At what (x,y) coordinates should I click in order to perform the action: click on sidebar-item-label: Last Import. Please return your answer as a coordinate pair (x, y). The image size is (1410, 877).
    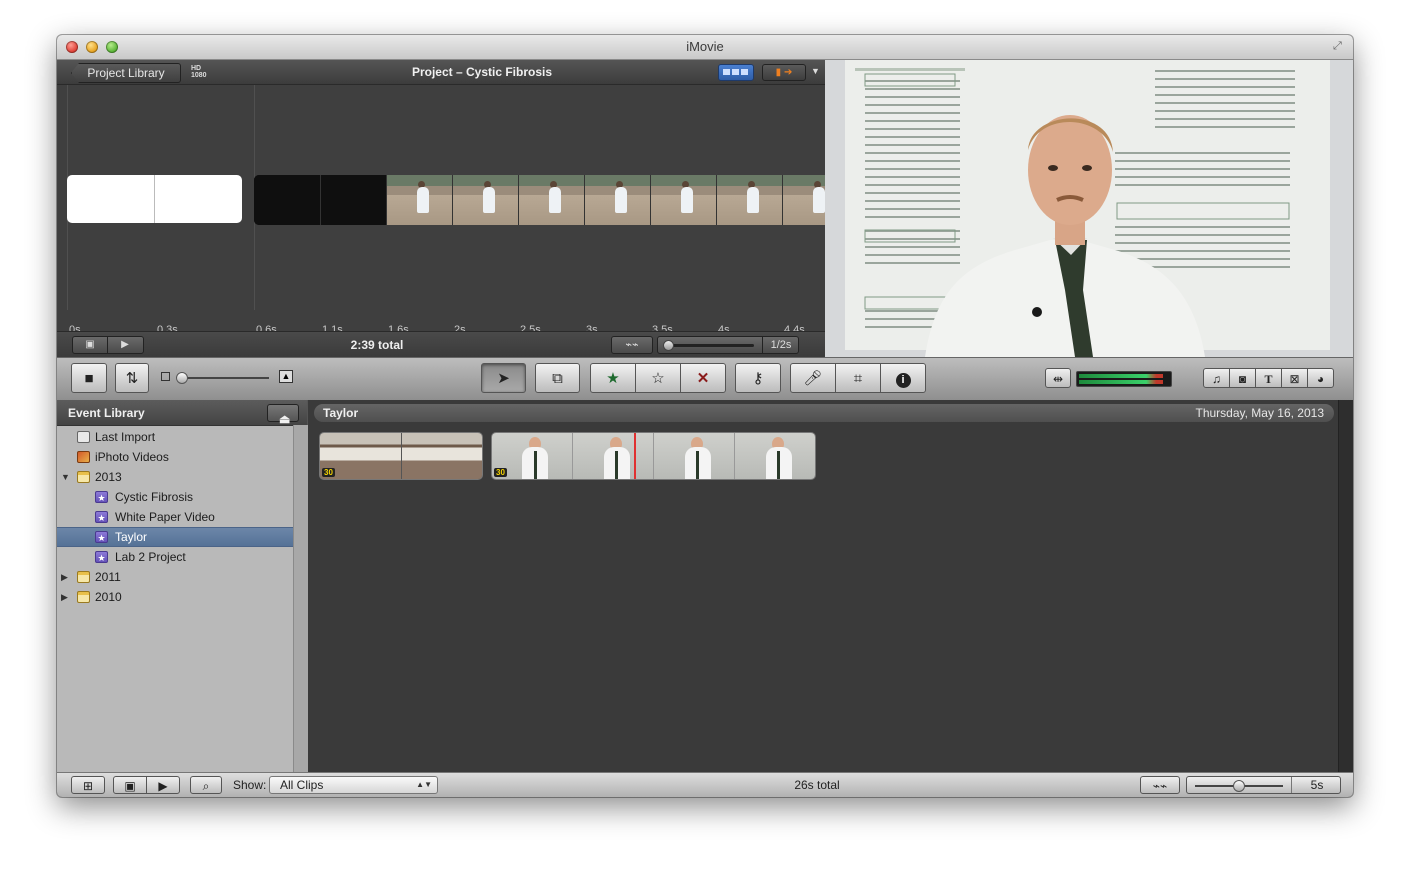
    Looking at the image, I should click on (125, 437).